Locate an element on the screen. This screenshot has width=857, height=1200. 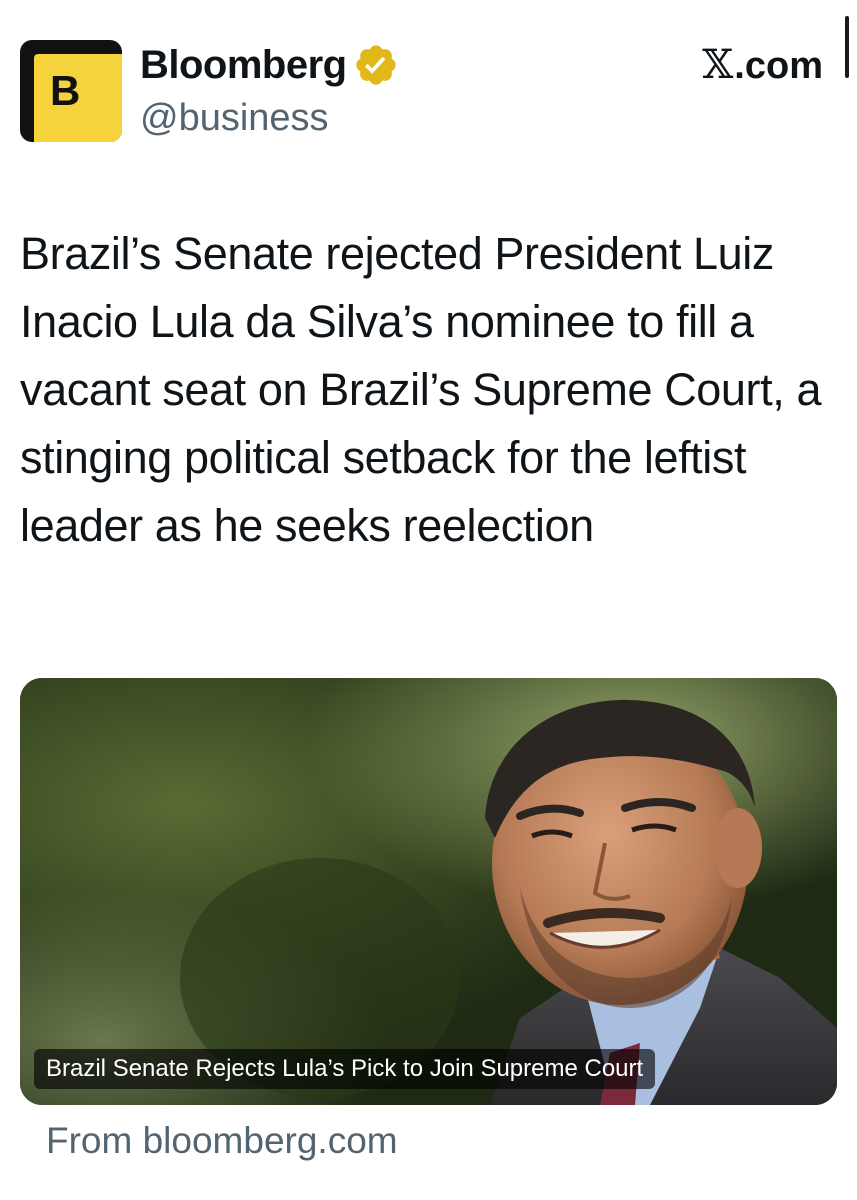
gold-verified-badge-icon is located at coordinates (375, 65).